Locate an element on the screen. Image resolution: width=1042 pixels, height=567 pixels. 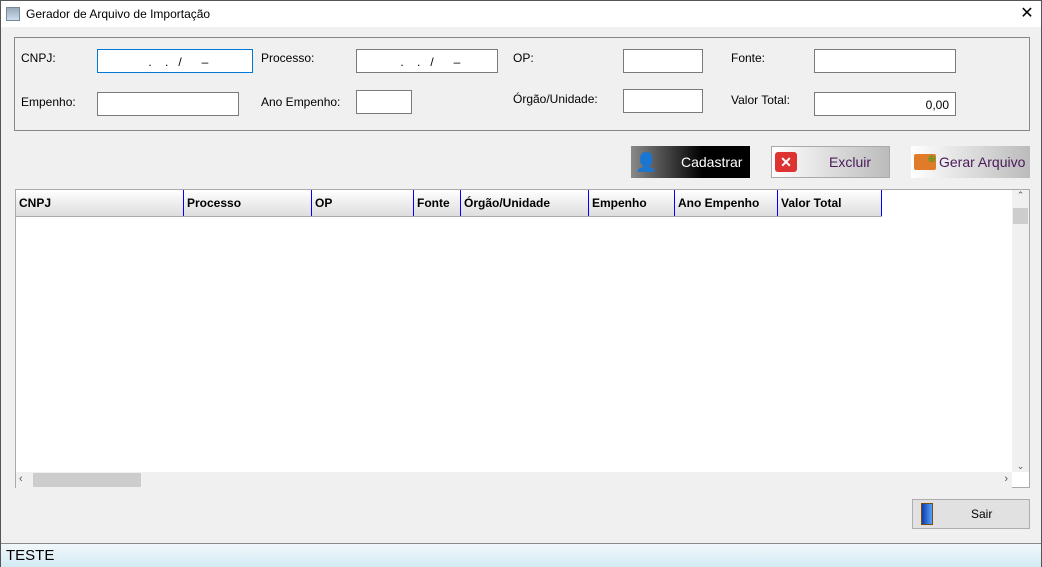
horizontal-scrollbar: ‹ › is located at coordinates (514, 480).